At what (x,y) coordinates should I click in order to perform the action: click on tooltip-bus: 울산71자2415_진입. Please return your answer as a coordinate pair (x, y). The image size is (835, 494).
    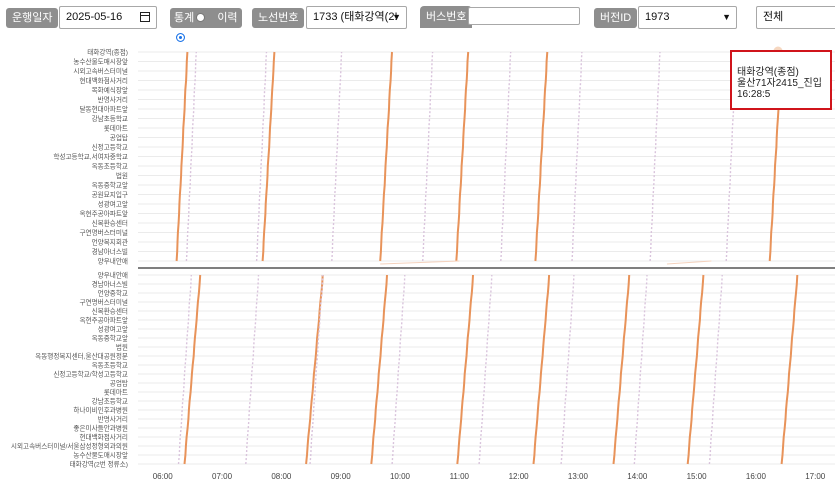
    Looking at the image, I should click on (779, 83).